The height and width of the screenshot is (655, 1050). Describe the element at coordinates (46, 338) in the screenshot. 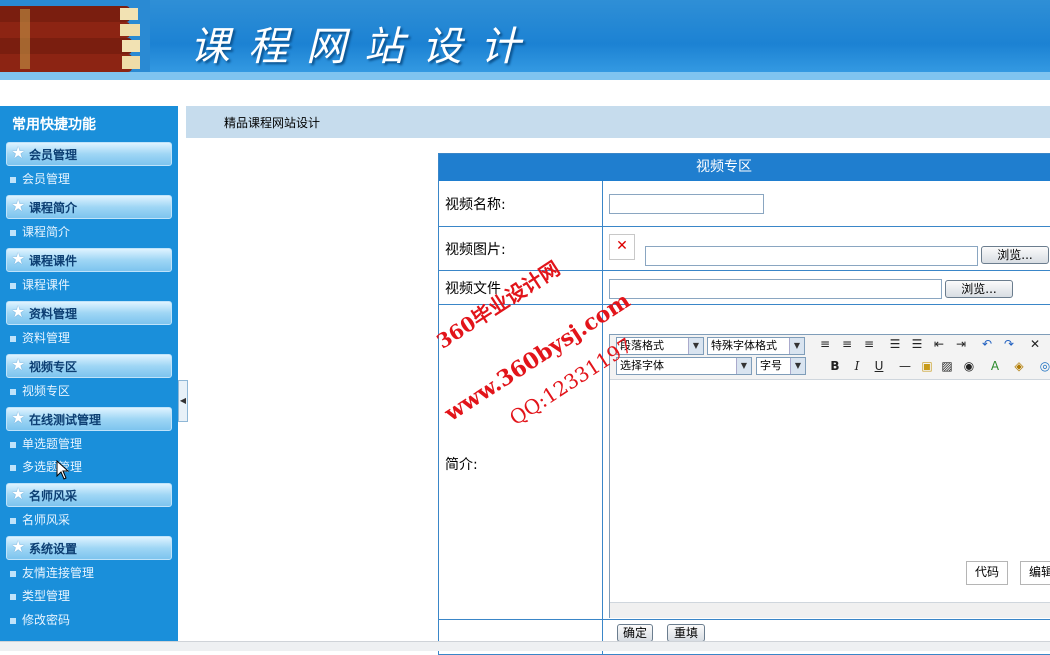

I see `sidebar-item-label: 资料管理` at that location.